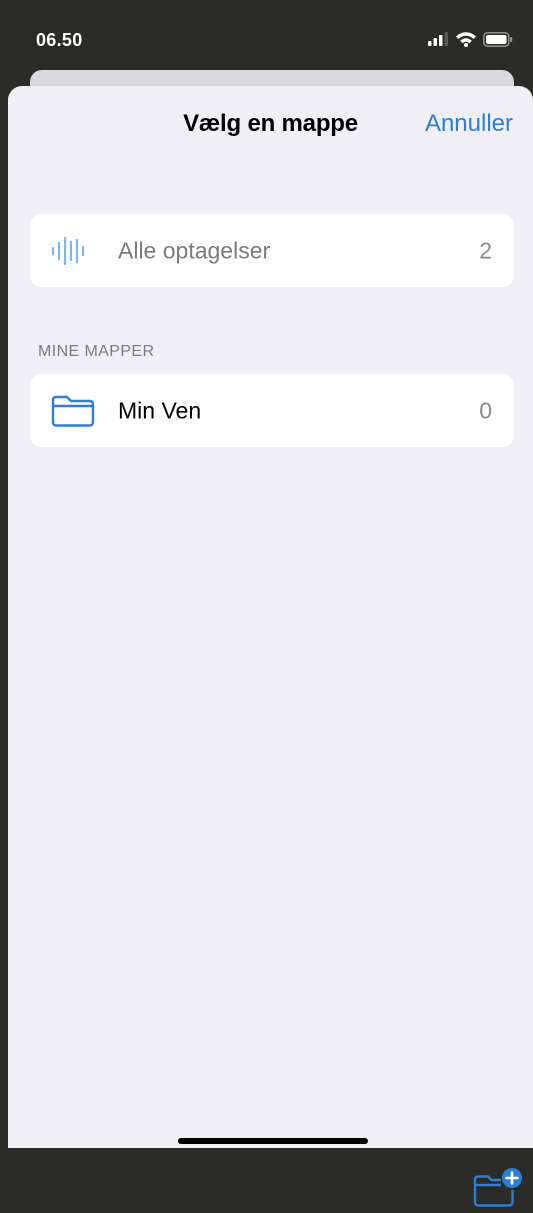  I want to click on section-header-my-folders: MINE MAPPER, so click(96, 351).